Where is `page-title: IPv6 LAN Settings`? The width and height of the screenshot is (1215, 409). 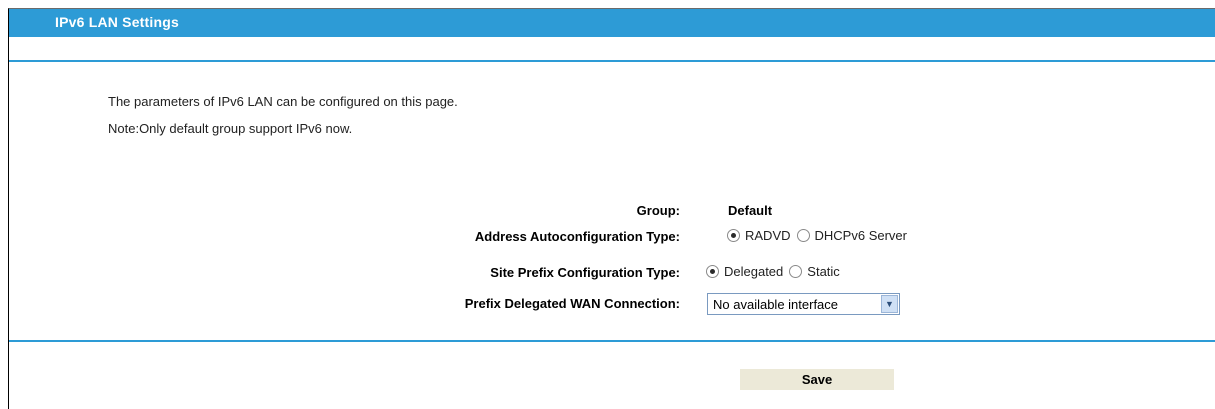 page-title: IPv6 LAN Settings is located at coordinates (117, 22).